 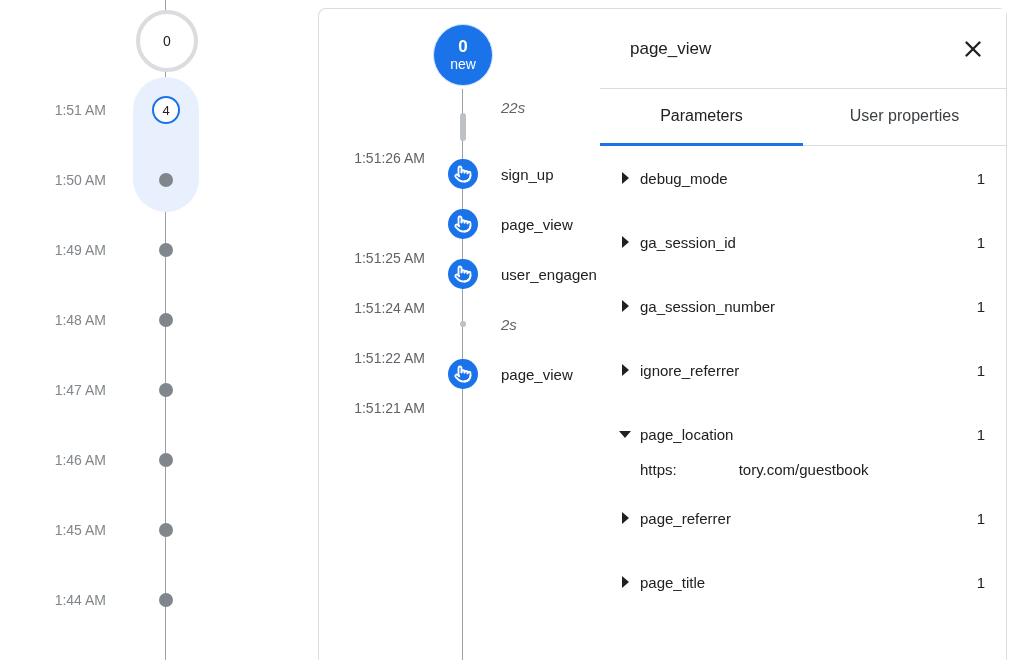 I want to click on parameter-name: page_location, so click(x=808, y=434).